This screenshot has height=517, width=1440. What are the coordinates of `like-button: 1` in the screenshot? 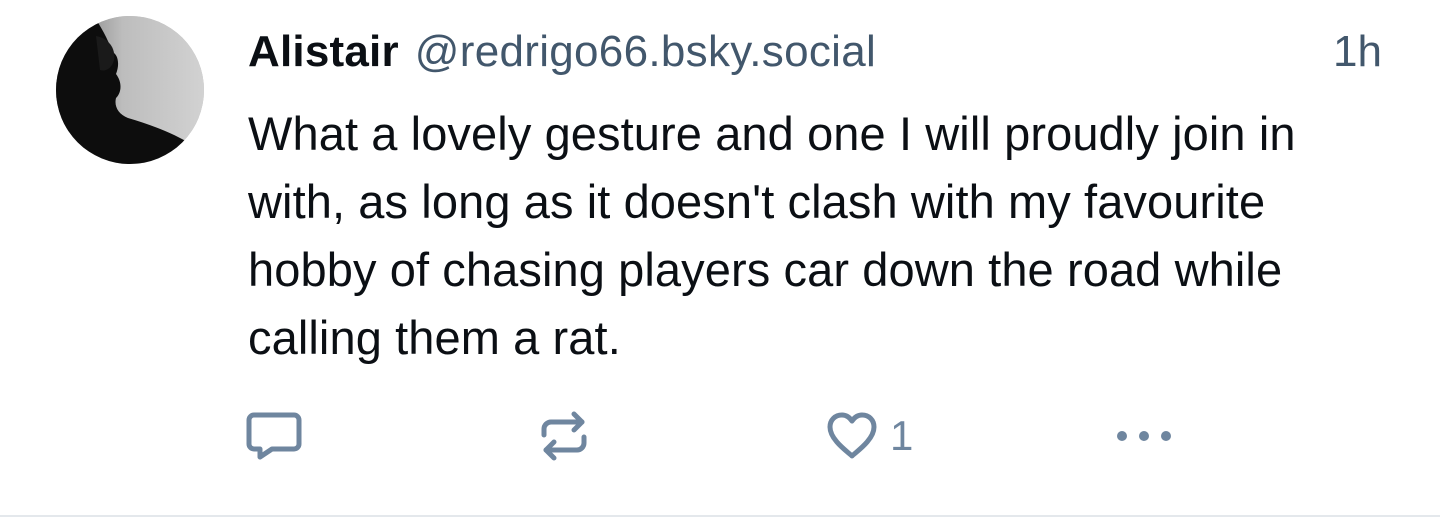 It's located at (869, 436).